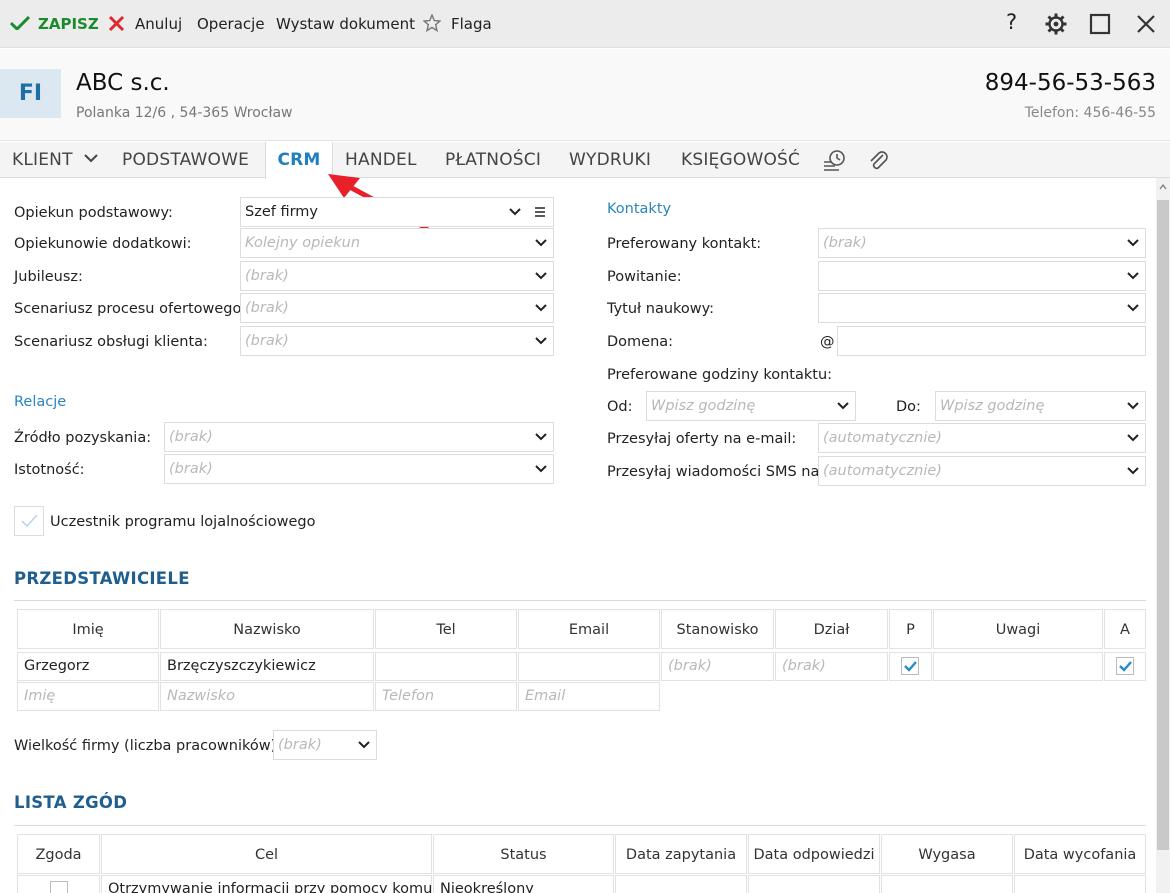  I want to click on tab-klient-label: KLIENT, so click(42, 160).